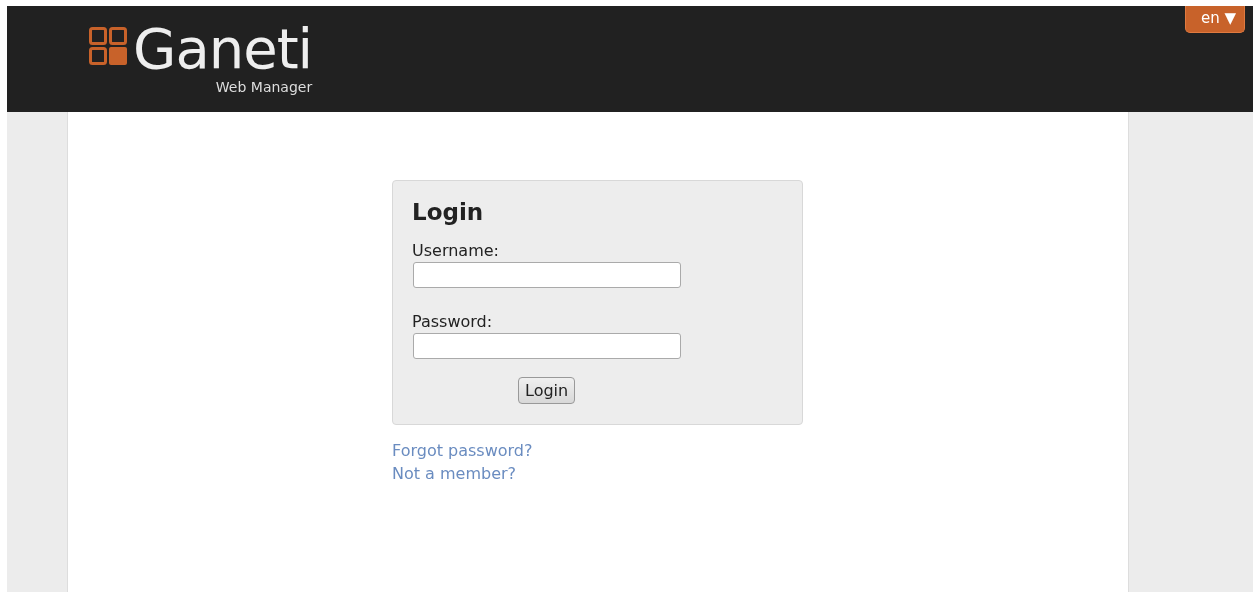  What do you see at coordinates (455, 250) in the screenshot?
I see `field-label: Username:` at bounding box center [455, 250].